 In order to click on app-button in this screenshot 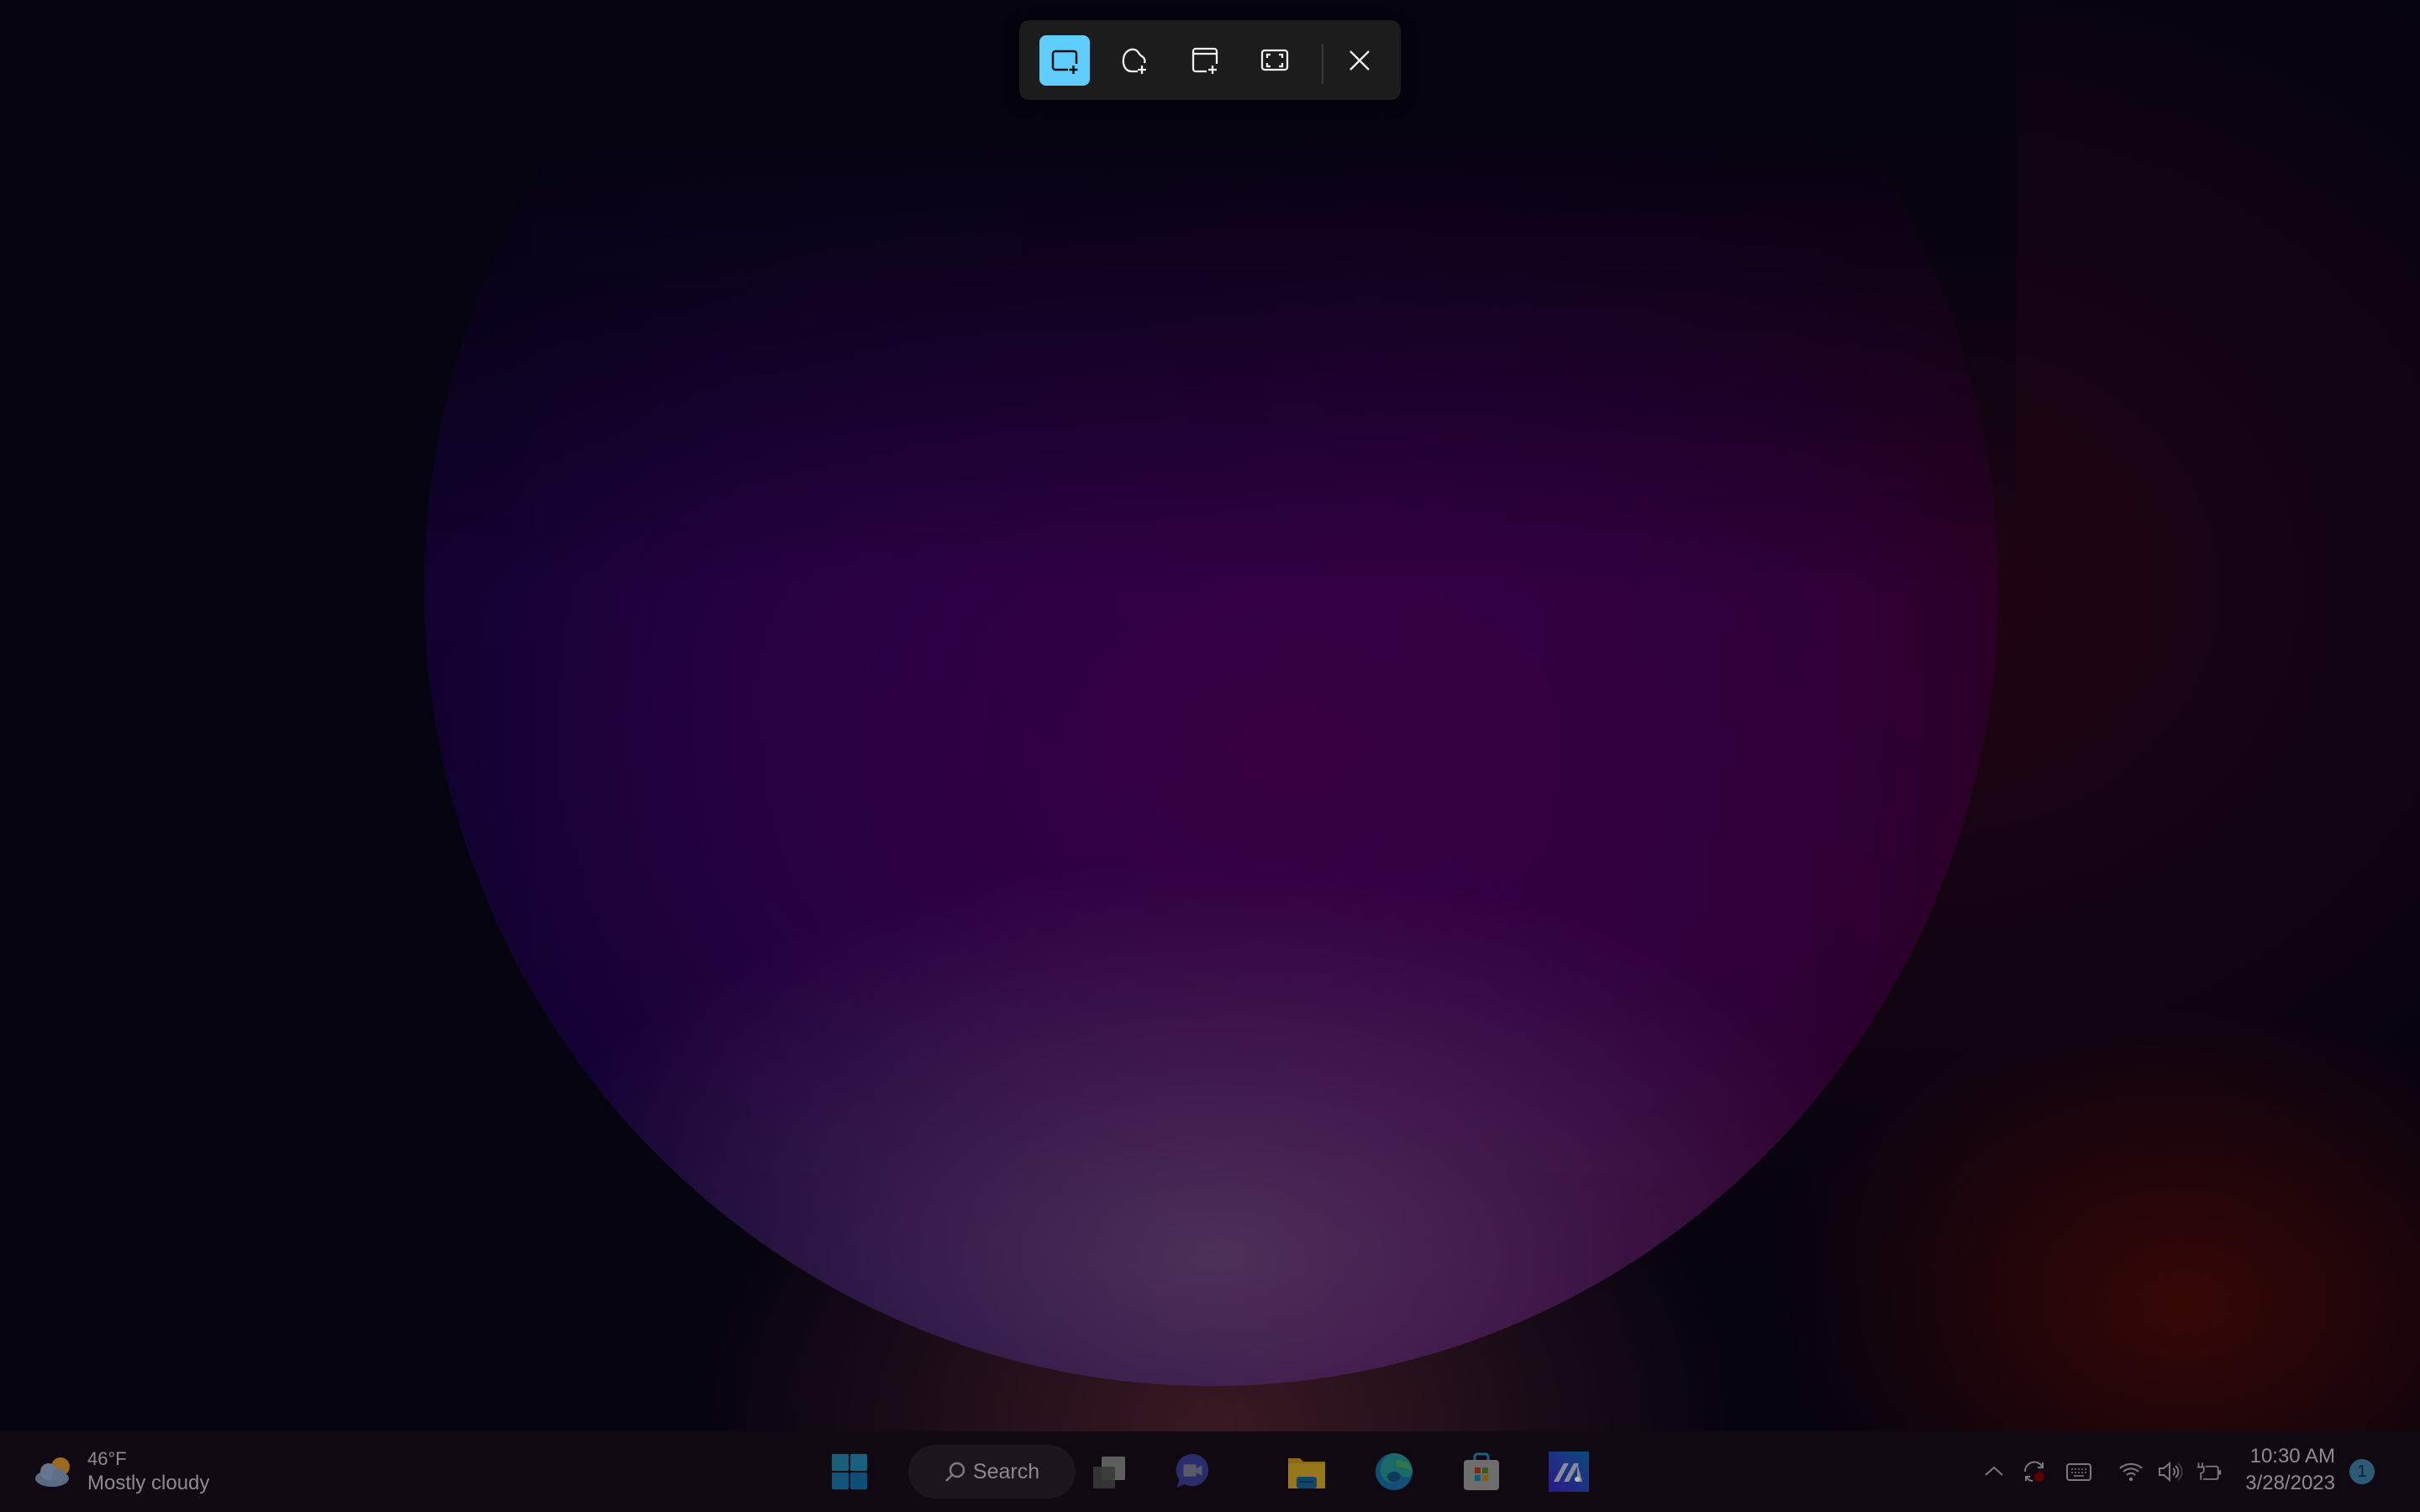, I will do `click(1569, 1472)`.